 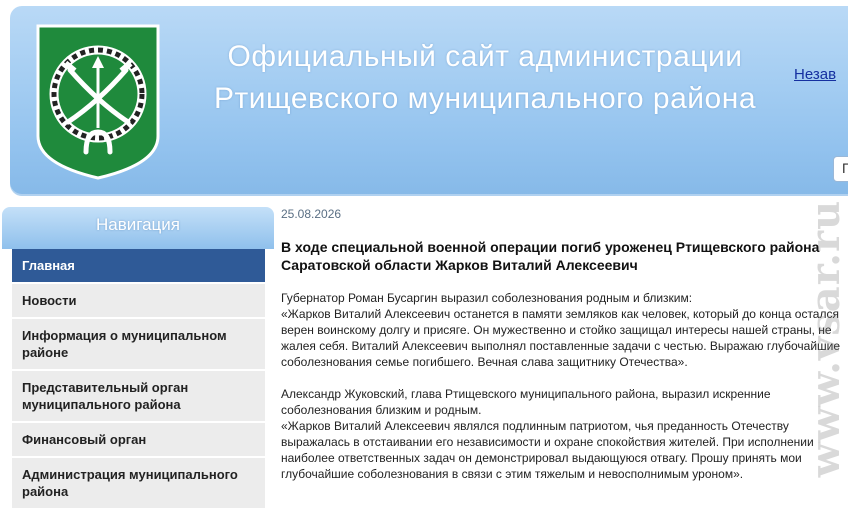 What do you see at coordinates (138, 345) in the screenshot?
I see `sidebar-item-district-info: Информация о муниципальном районе` at bounding box center [138, 345].